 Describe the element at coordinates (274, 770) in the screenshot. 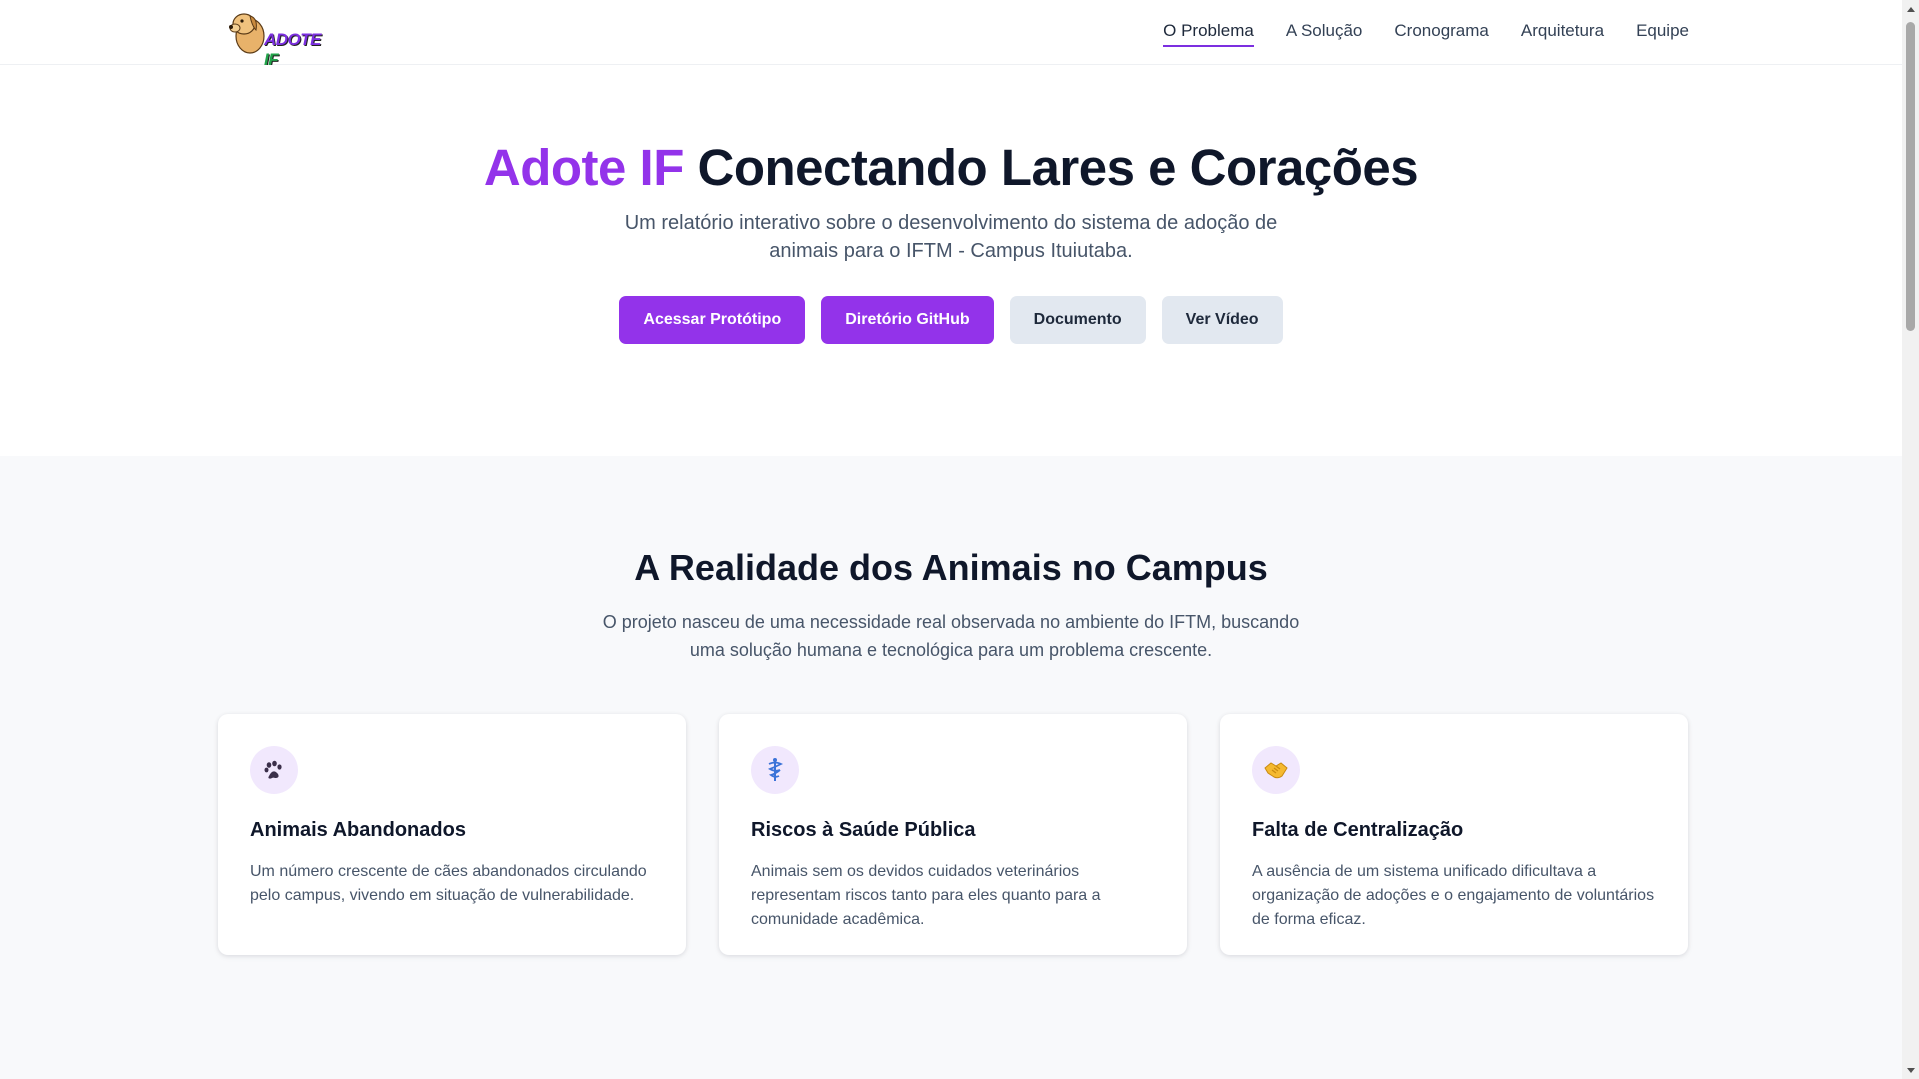

I see `paw-icon` at that location.